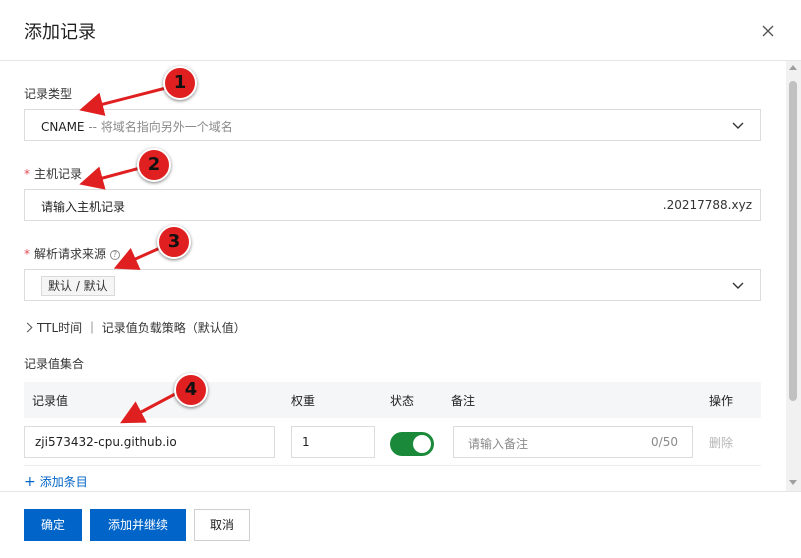  Describe the element at coordinates (303, 401) in the screenshot. I see `column-header-weight: 权重` at that location.